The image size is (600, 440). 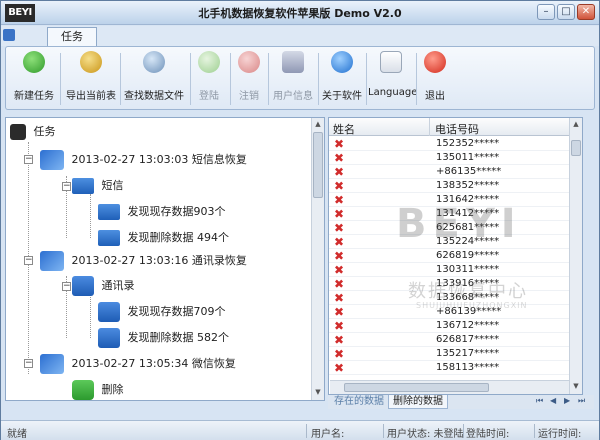 I want to click on table-row: ✖ 152352*****, so click(x=449, y=144).